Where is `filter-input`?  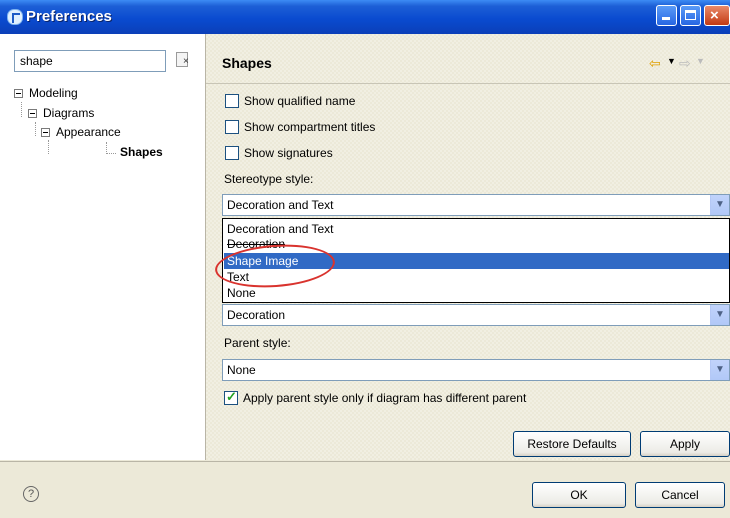 filter-input is located at coordinates (90, 61).